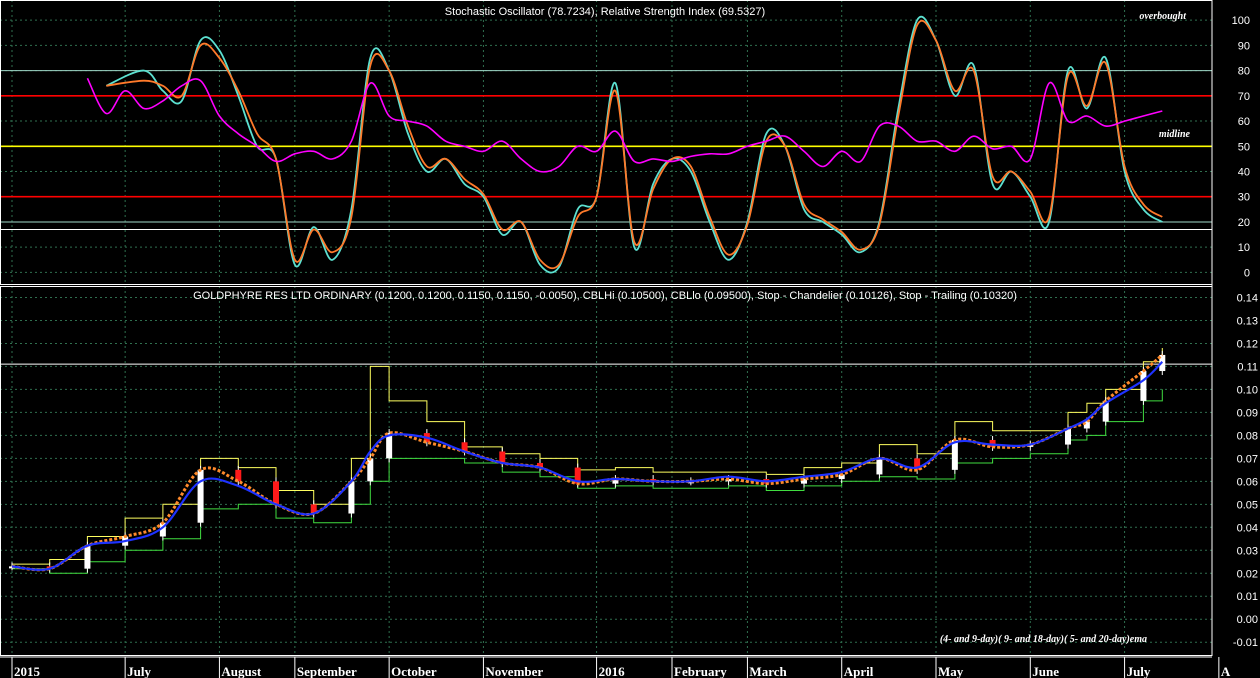  I want to click on month-label: August, so click(241, 671).